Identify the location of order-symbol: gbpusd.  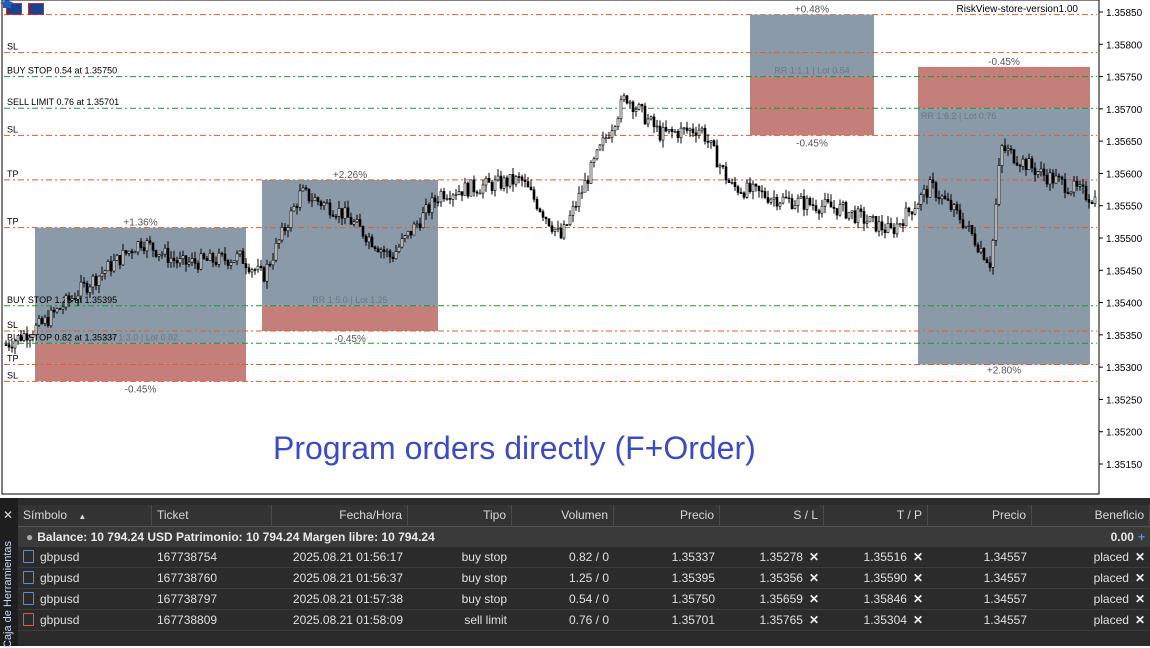
(85, 620).